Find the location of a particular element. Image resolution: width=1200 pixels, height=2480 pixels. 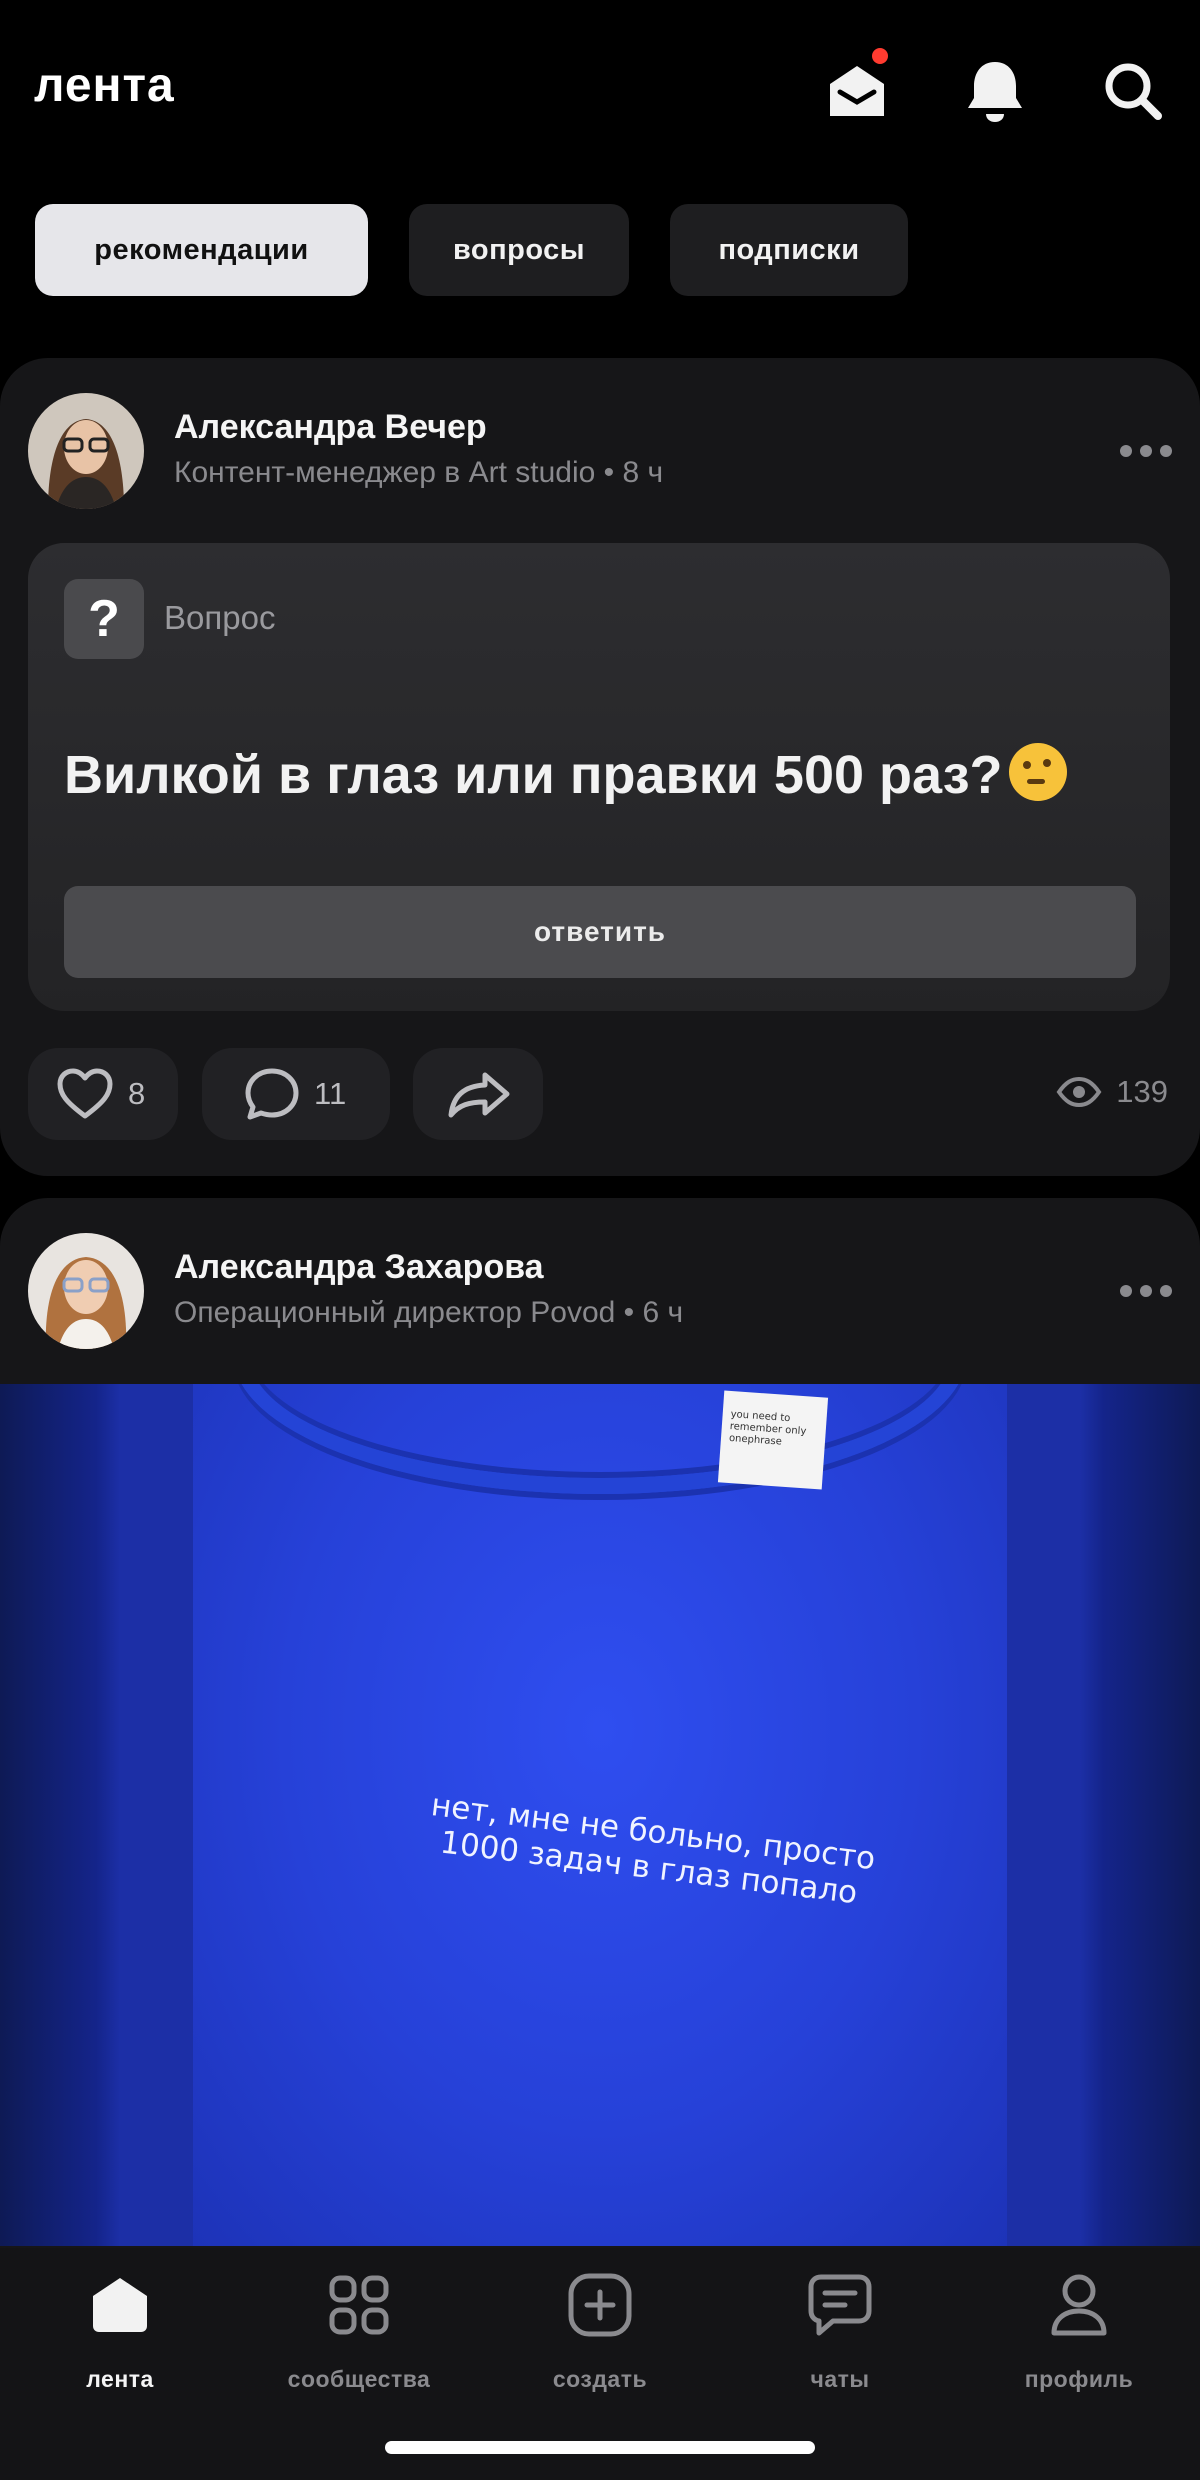

notification-dot is located at coordinates (880, 56).